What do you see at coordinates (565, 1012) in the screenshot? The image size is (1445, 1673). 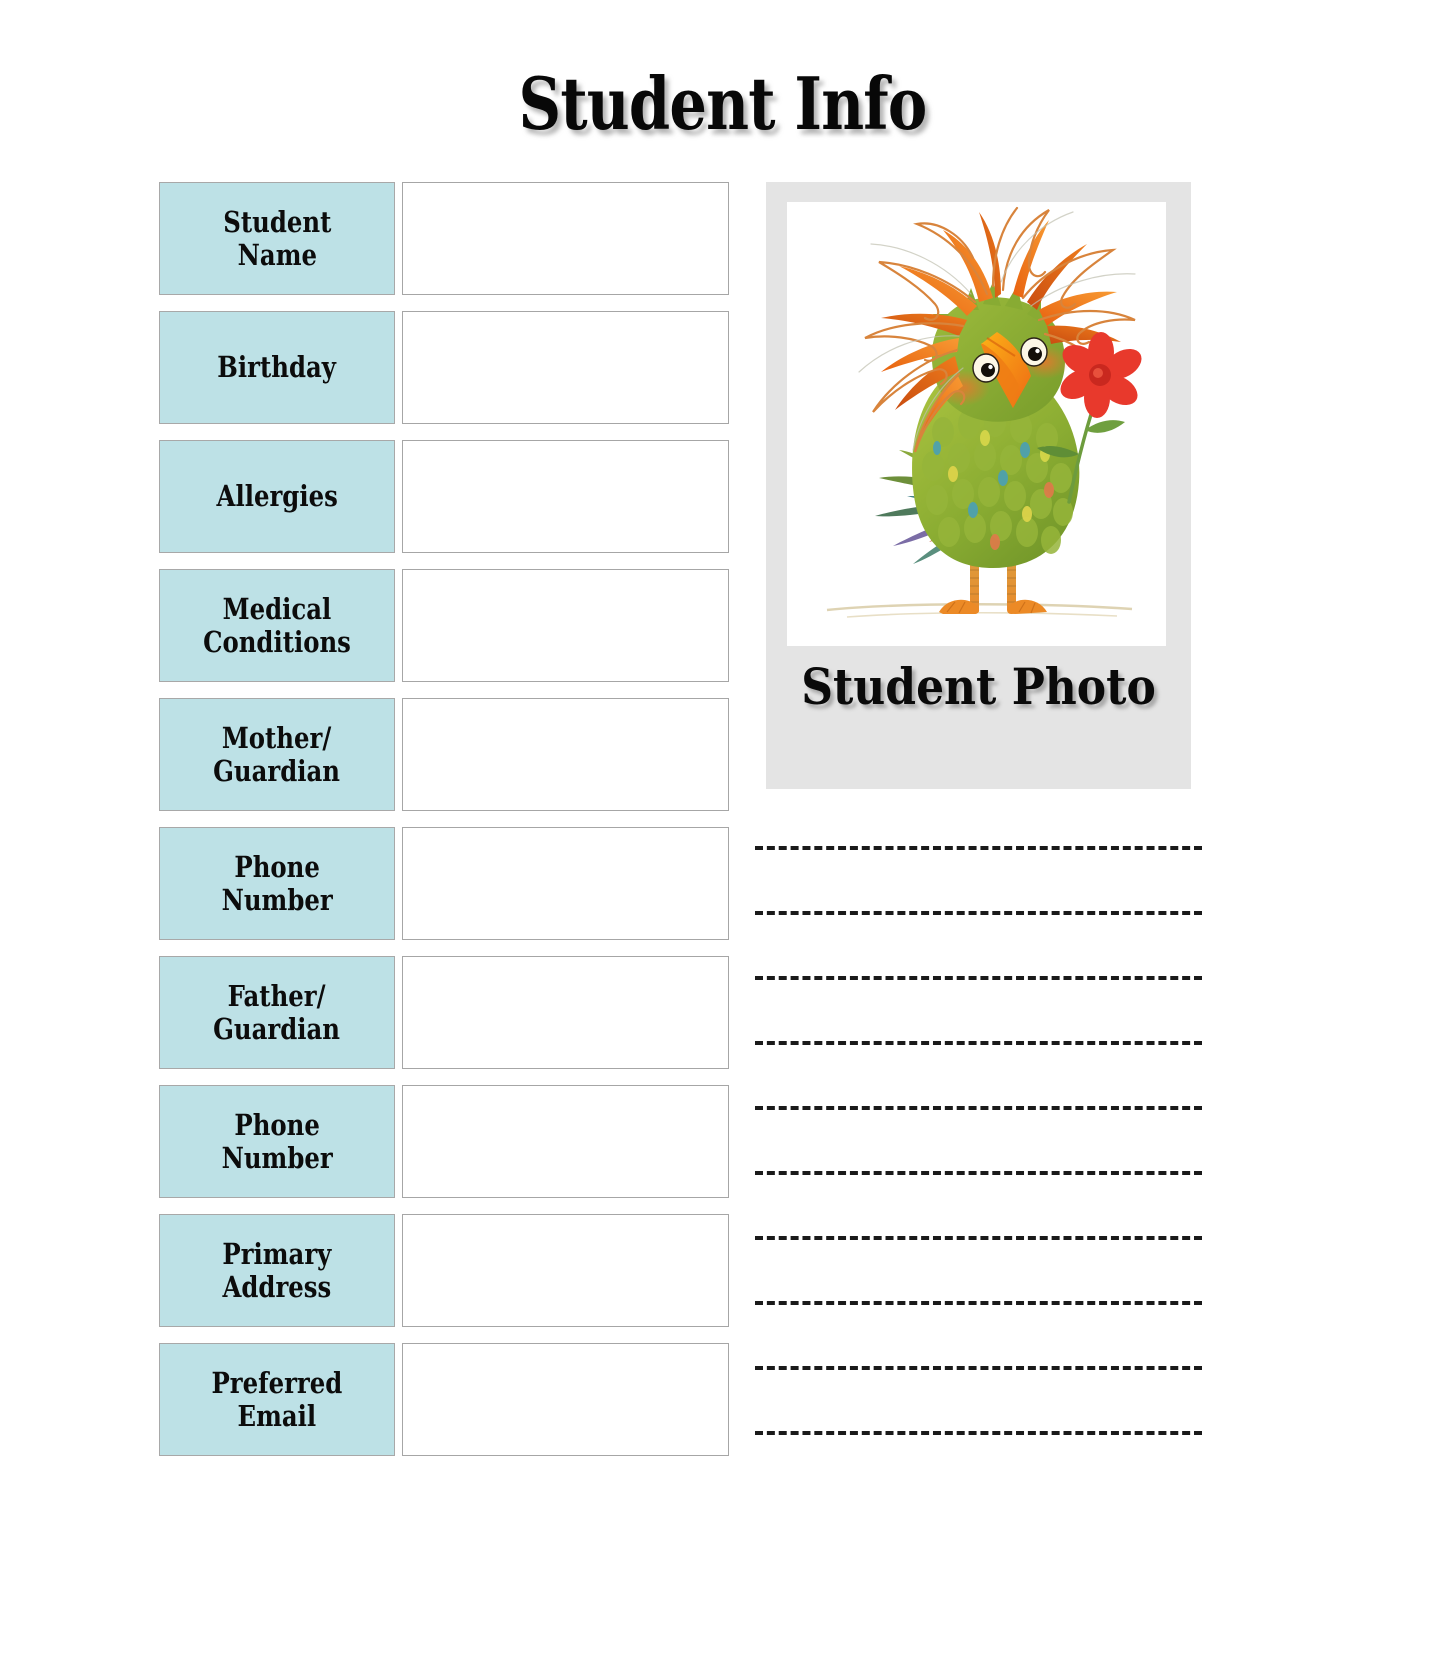 I see `field-input-father-guardian` at bounding box center [565, 1012].